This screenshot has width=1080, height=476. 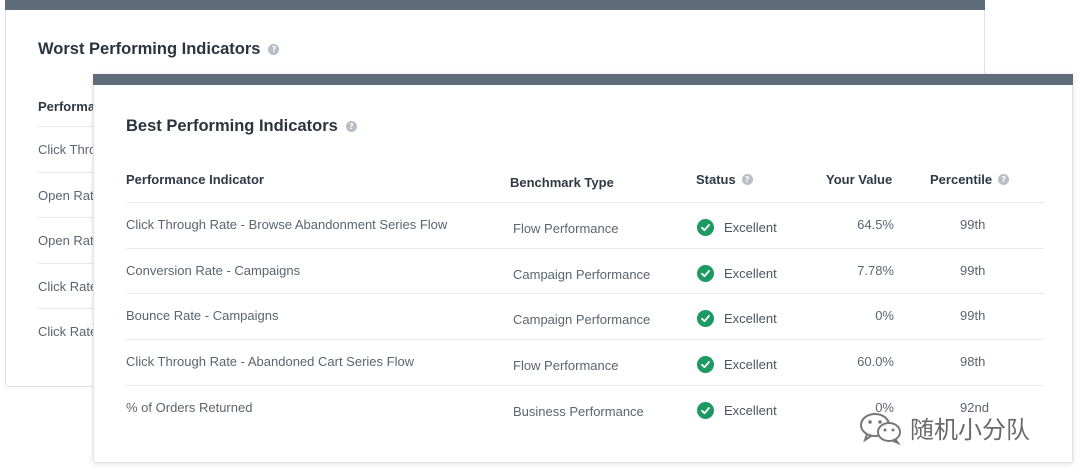 I want to click on best-card-title-wrap: Best Performing Indicators ?, so click(x=241, y=126).